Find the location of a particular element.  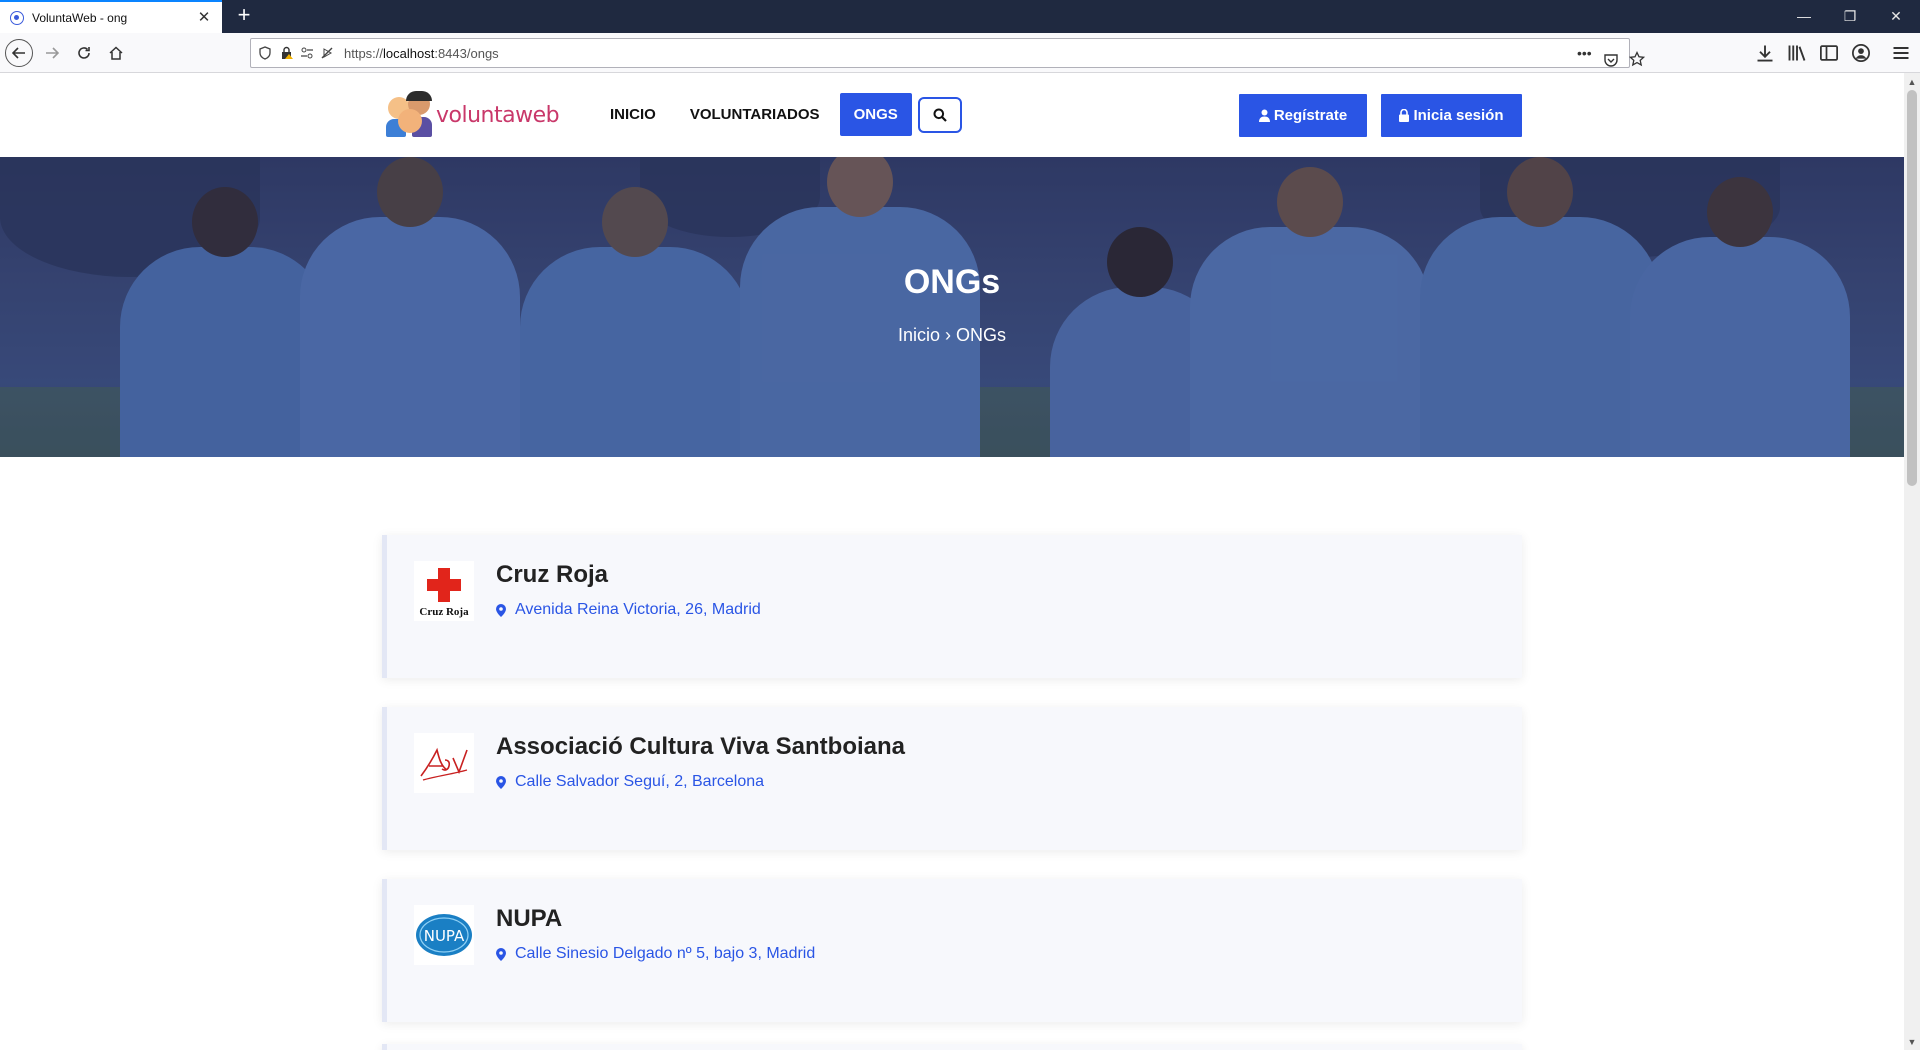

ong-name: NUPA is located at coordinates (529, 919).